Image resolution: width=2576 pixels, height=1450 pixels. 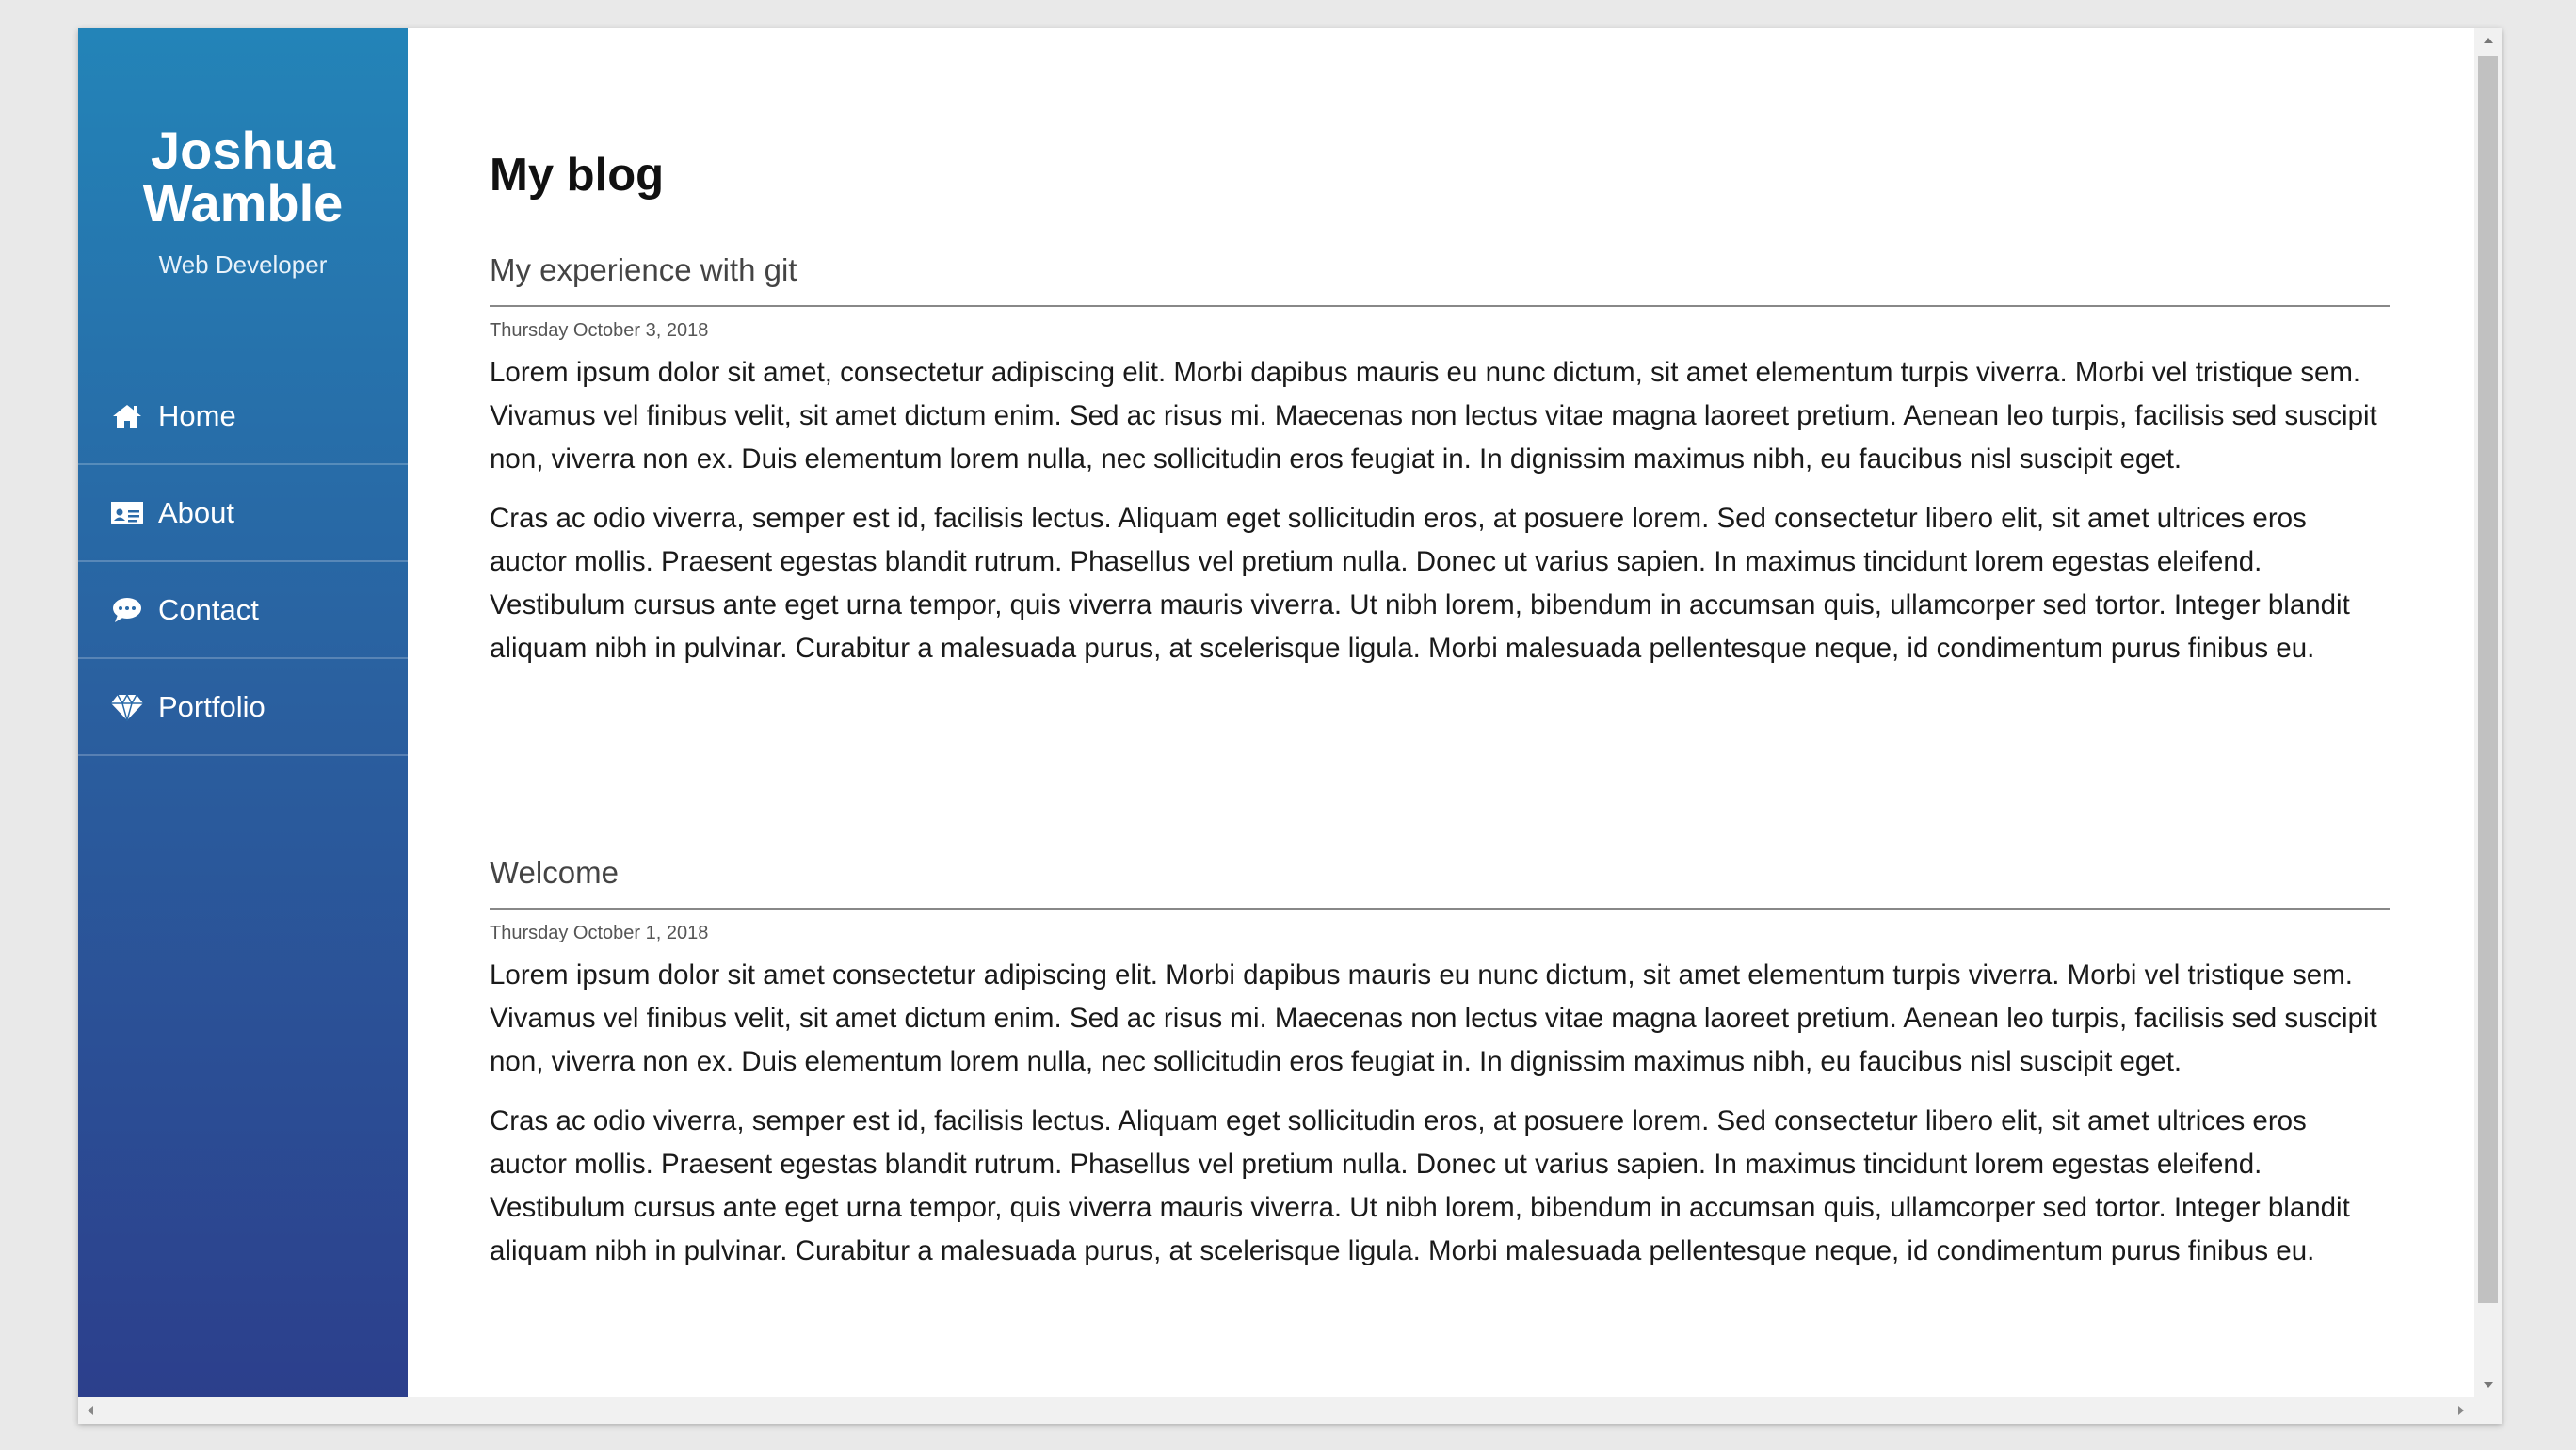 What do you see at coordinates (90, 1410) in the screenshot?
I see `scroll-left-icon` at bounding box center [90, 1410].